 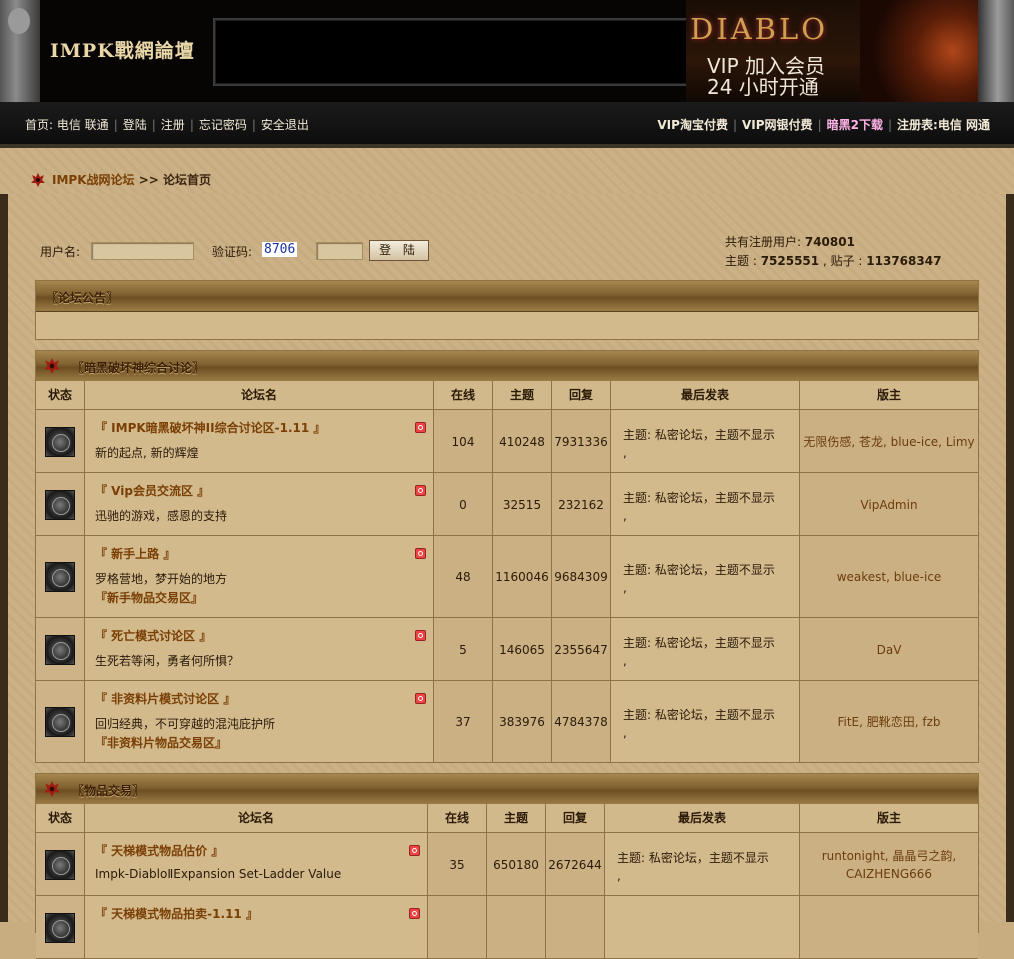 I want to click on moderator-list: 无限伤感, 苍龙, blue-ice, Limy, so click(x=889, y=442).